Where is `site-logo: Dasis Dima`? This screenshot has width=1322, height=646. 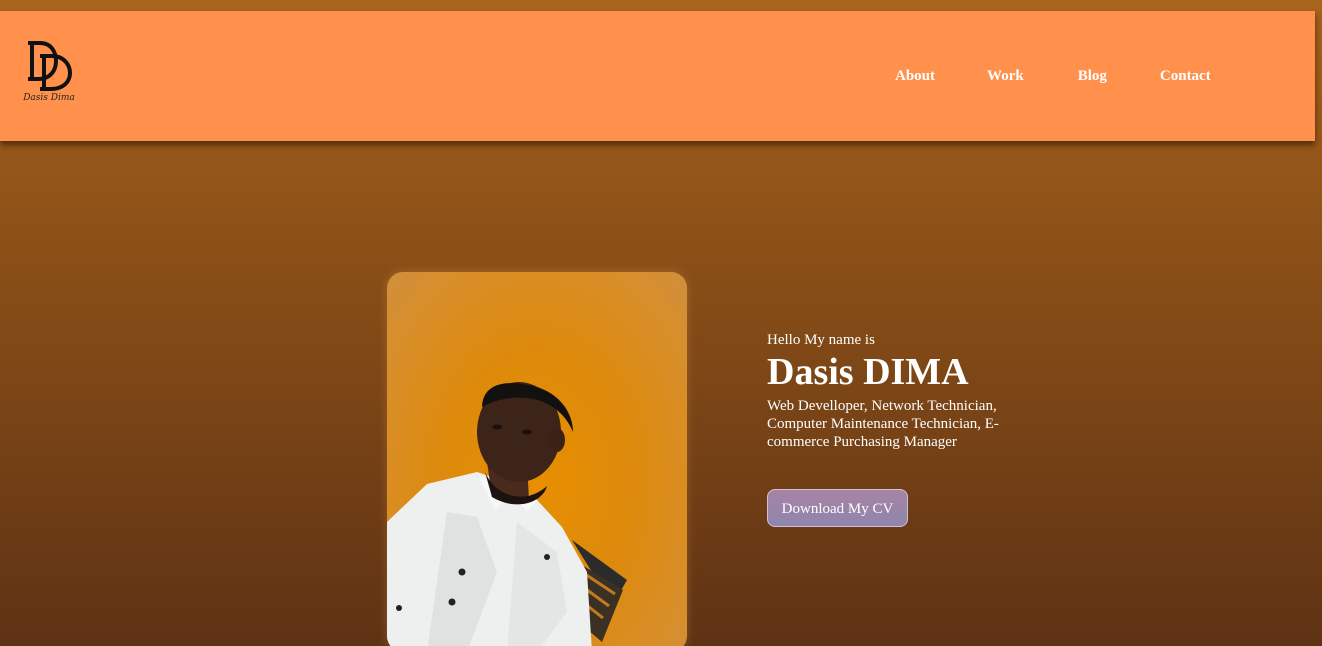 site-logo: Dasis Dima is located at coordinates (49, 71).